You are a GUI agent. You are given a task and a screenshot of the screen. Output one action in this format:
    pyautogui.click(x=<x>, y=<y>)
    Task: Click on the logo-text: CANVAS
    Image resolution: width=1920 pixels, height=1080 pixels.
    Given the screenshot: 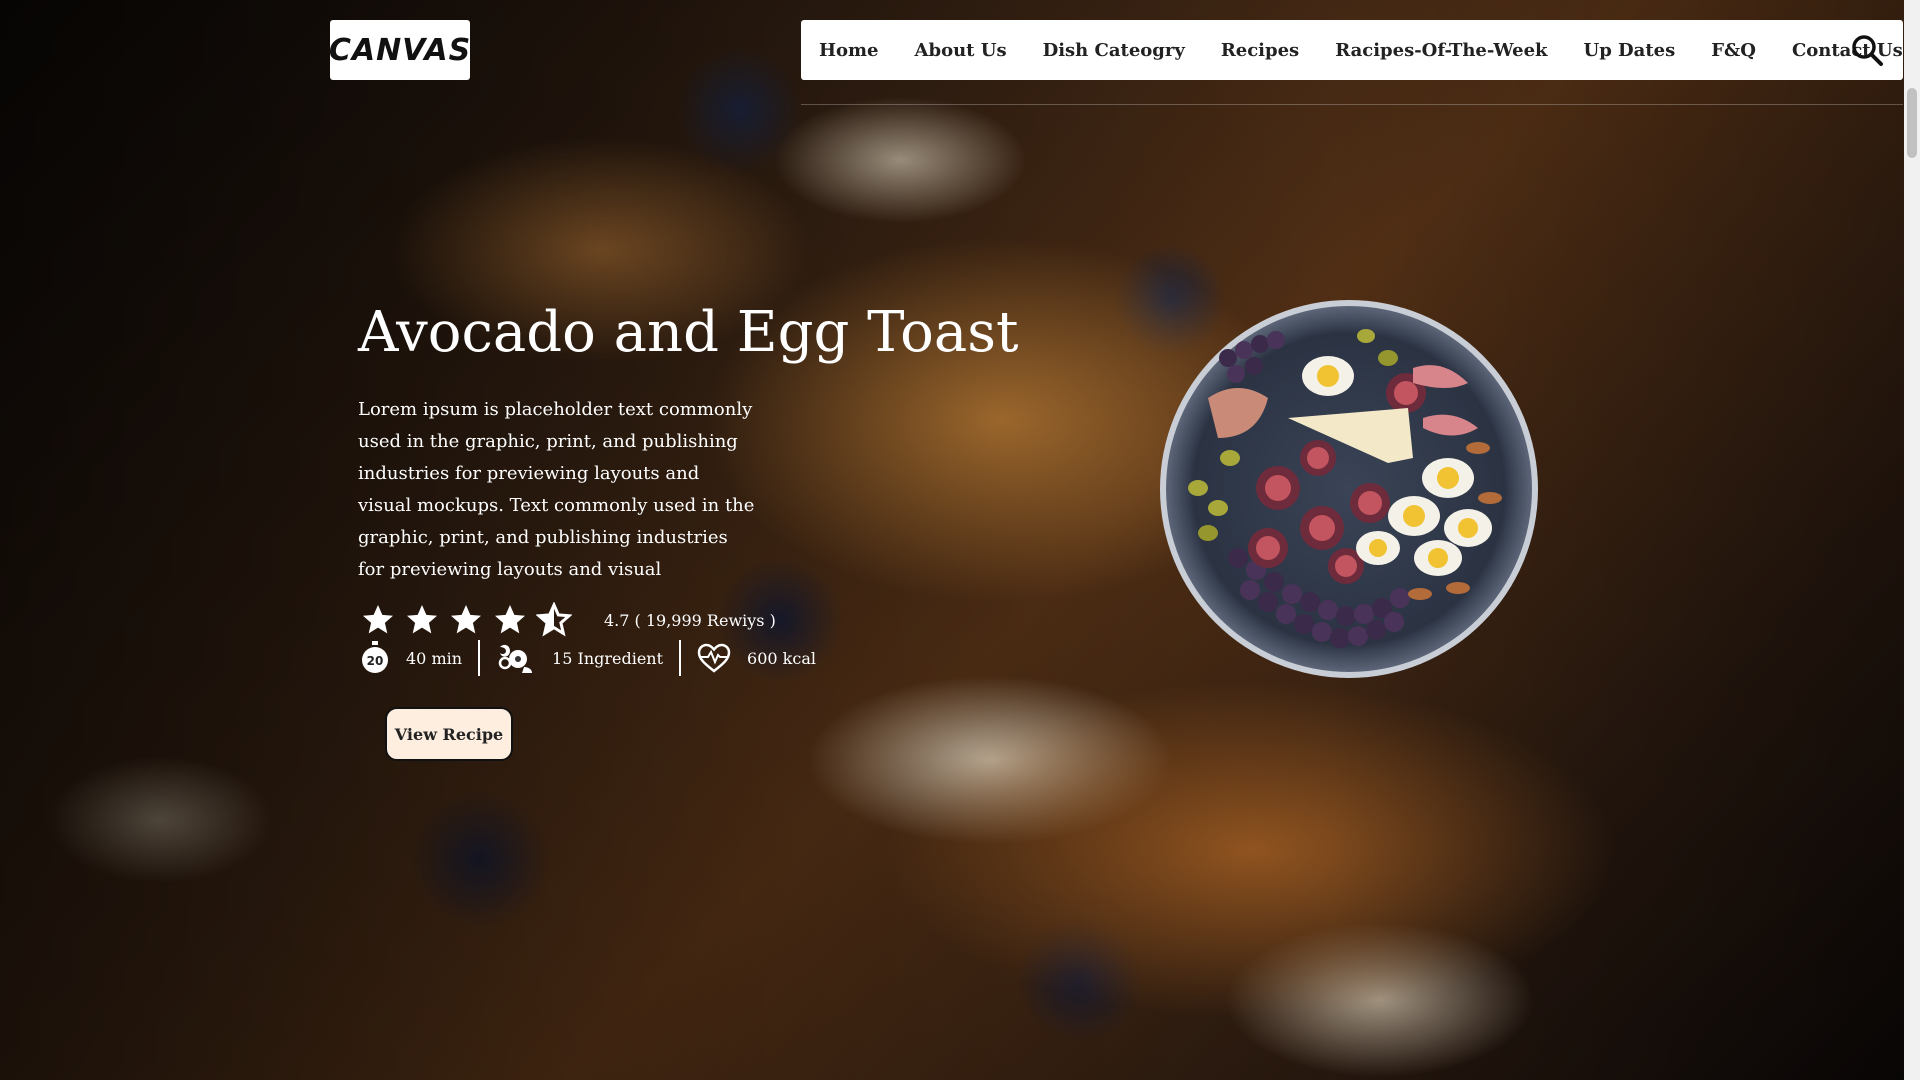 What is the action you would take?
    pyautogui.click(x=400, y=50)
    